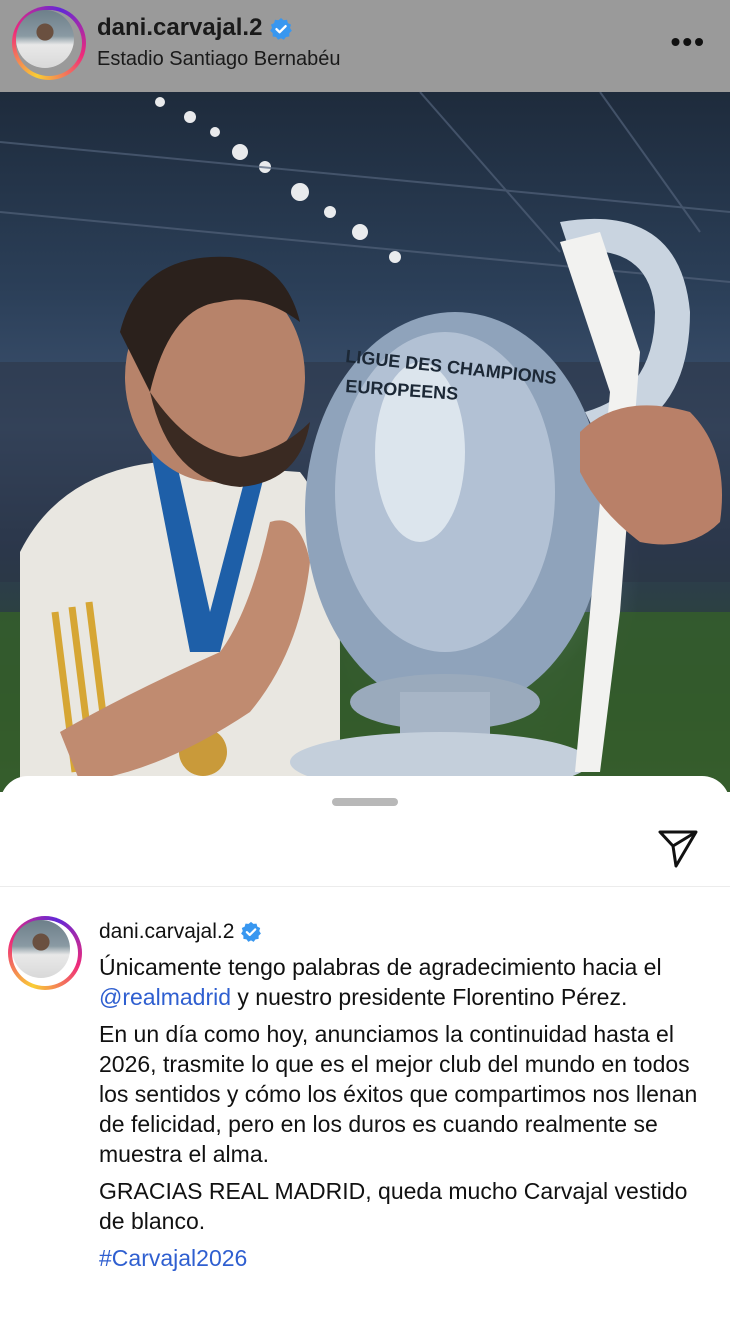 The height and width of the screenshot is (1337, 730). Describe the element at coordinates (688, 42) in the screenshot. I see `more-horizontal-icon: •••` at that location.